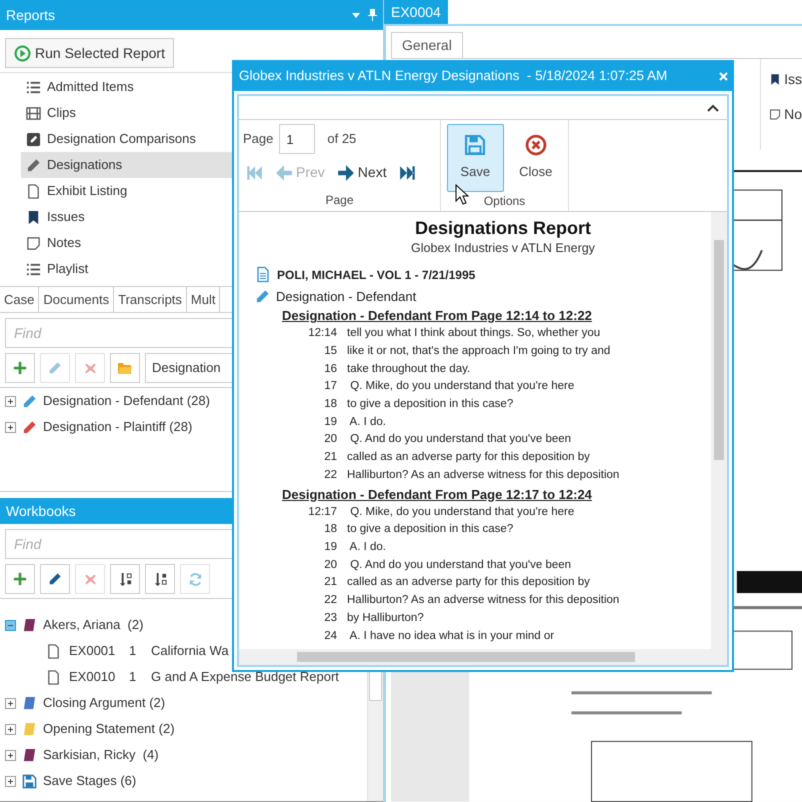 This screenshot has width=802, height=802. Describe the element at coordinates (33, 269) in the screenshot. I see `list-icon` at that location.